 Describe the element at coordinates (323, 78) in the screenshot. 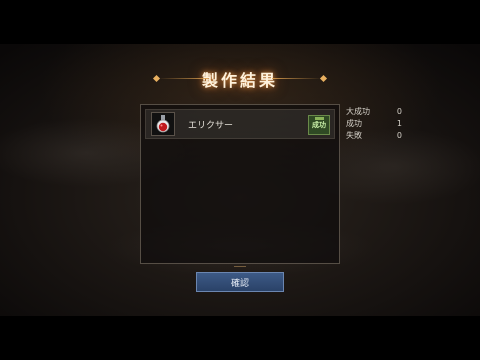

I see `title-ornament-right-icon` at that location.